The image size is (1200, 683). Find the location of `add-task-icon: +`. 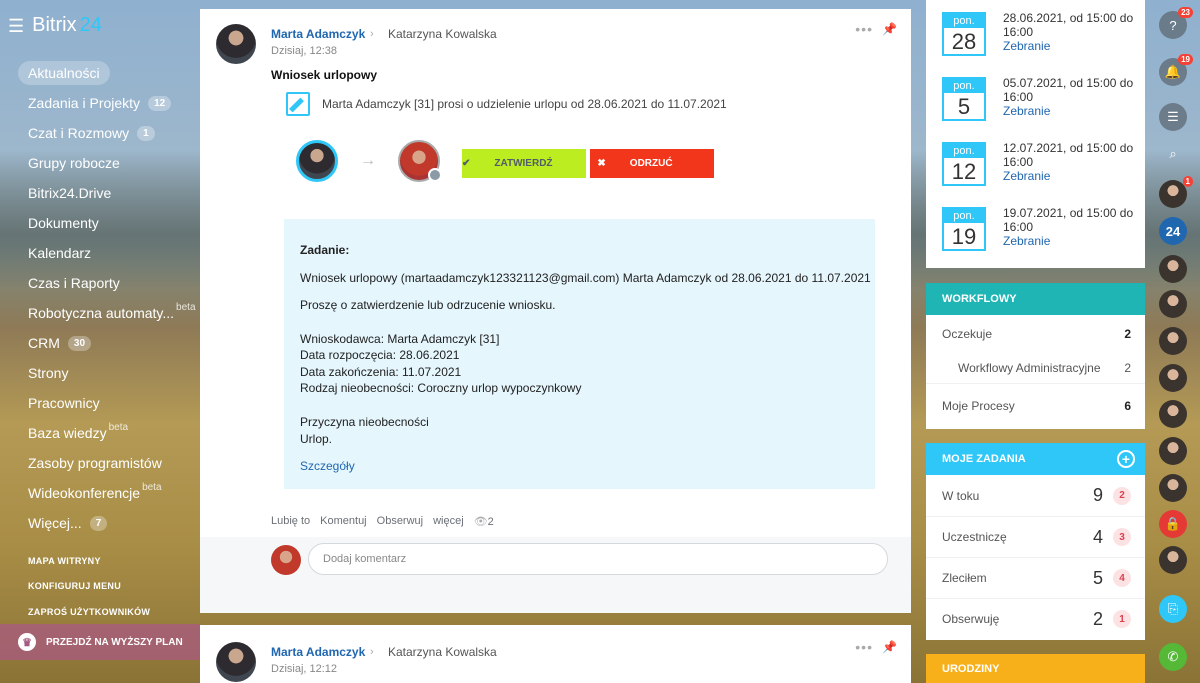

add-task-icon: + is located at coordinates (1126, 459).